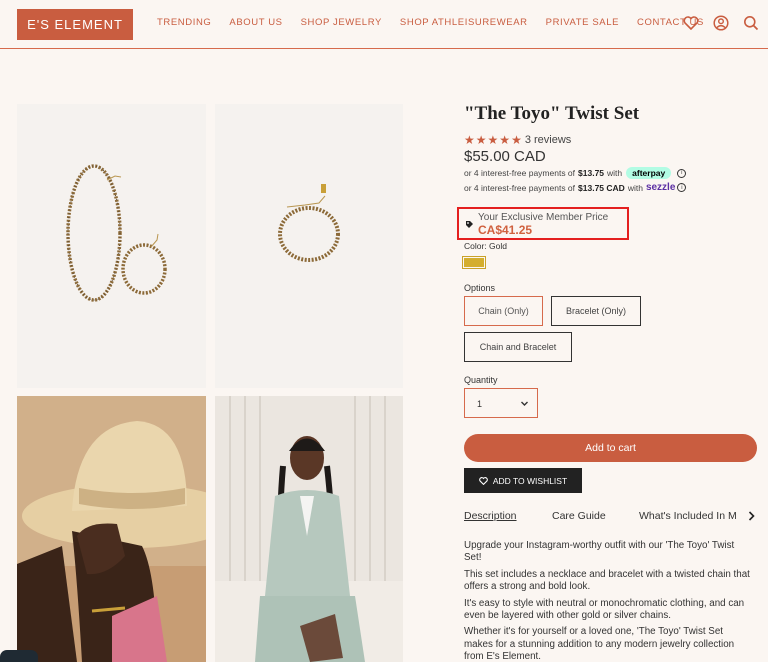 This screenshot has width=768, height=662. Describe the element at coordinates (184, 22) in the screenshot. I see `nav-trending: TRENDING` at that location.